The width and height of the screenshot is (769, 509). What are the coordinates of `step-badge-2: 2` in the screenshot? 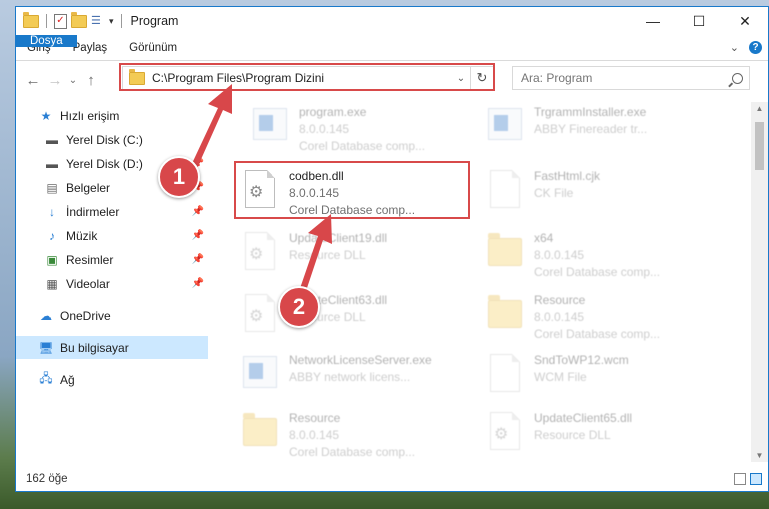 It's located at (299, 307).